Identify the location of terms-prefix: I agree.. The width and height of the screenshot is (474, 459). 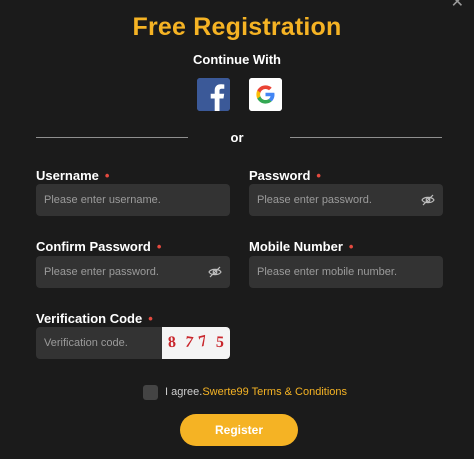
(184, 392).